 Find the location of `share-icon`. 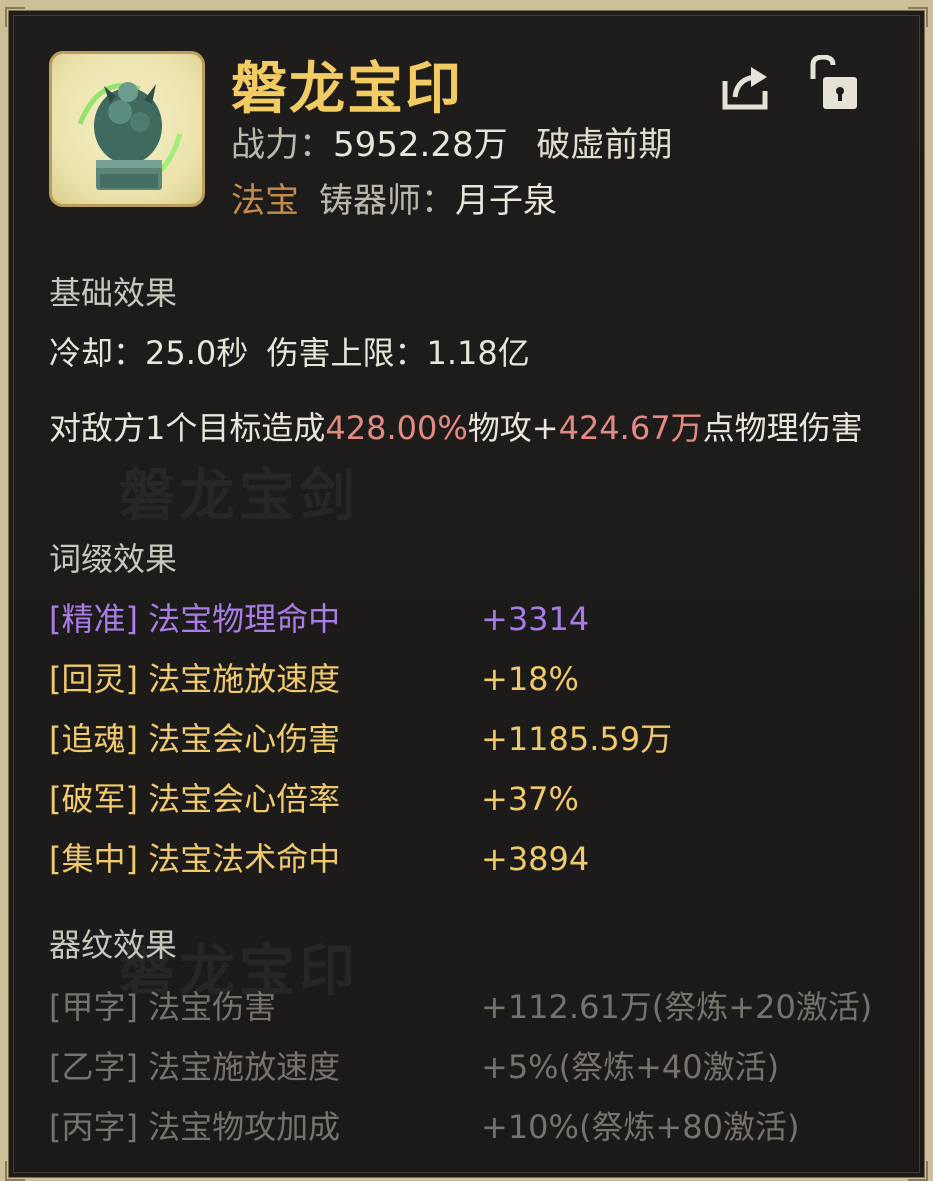

share-icon is located at coordinates (745, 88).